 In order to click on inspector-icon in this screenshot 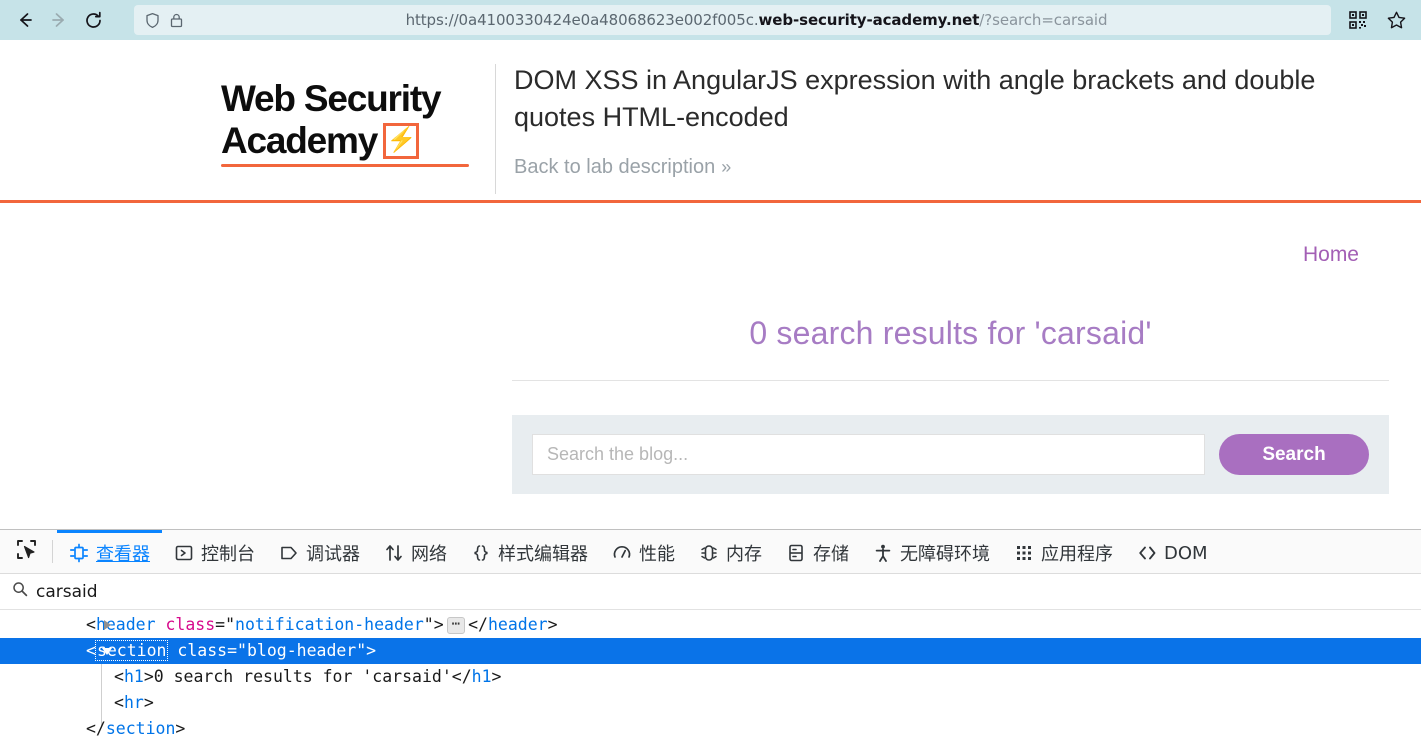, I will do `click(79, 553)`.